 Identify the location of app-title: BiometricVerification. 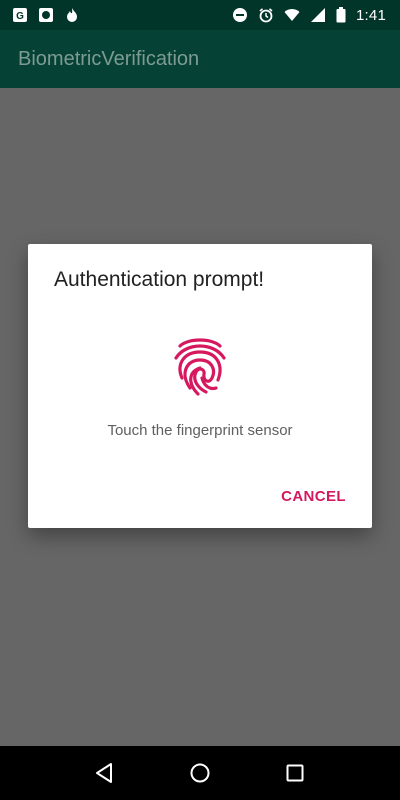
(109, 58).